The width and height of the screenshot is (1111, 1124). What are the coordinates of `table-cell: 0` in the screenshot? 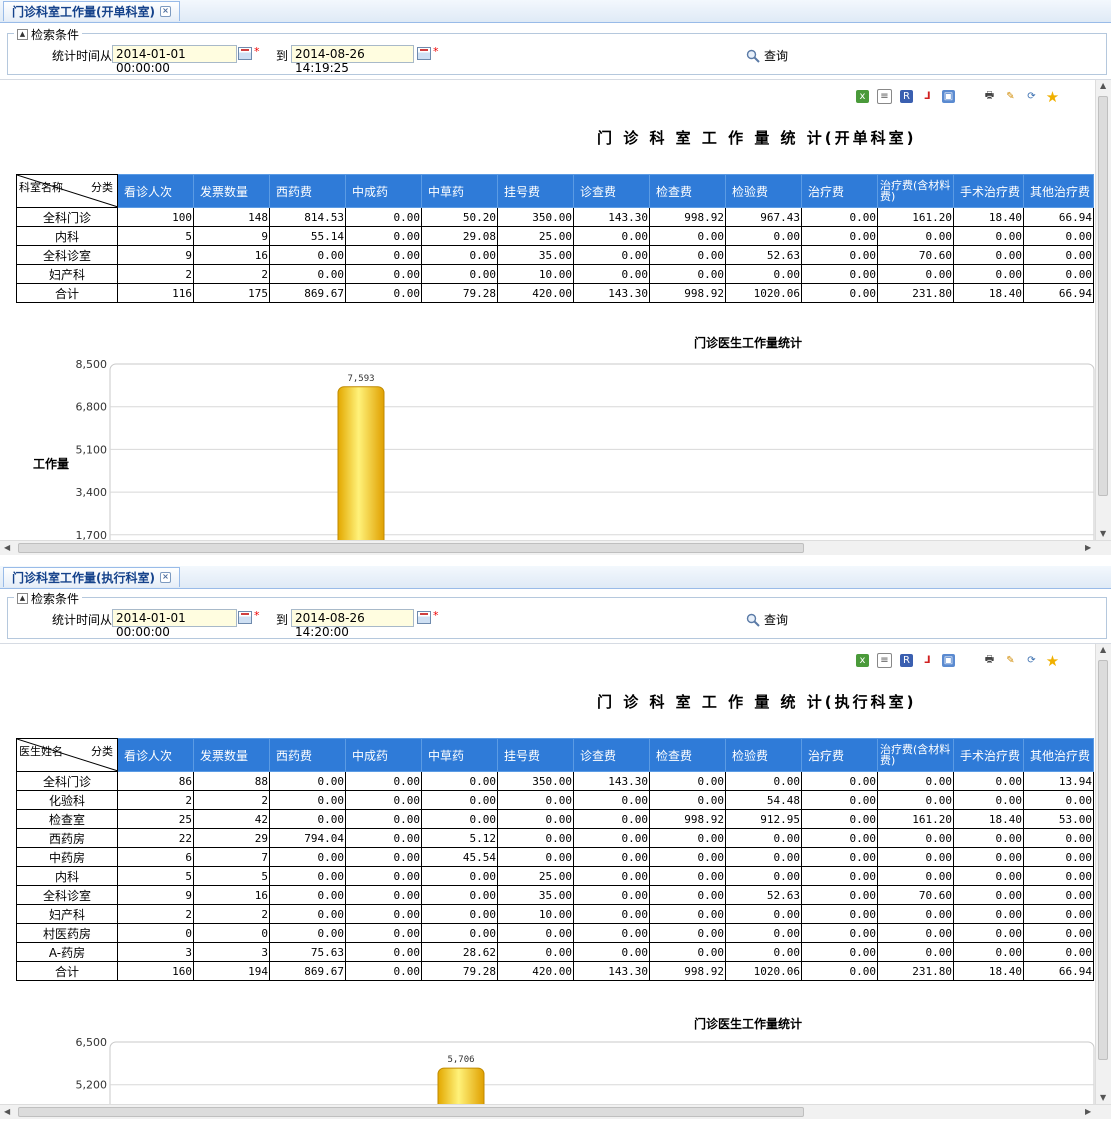 It's located at (155, 933).